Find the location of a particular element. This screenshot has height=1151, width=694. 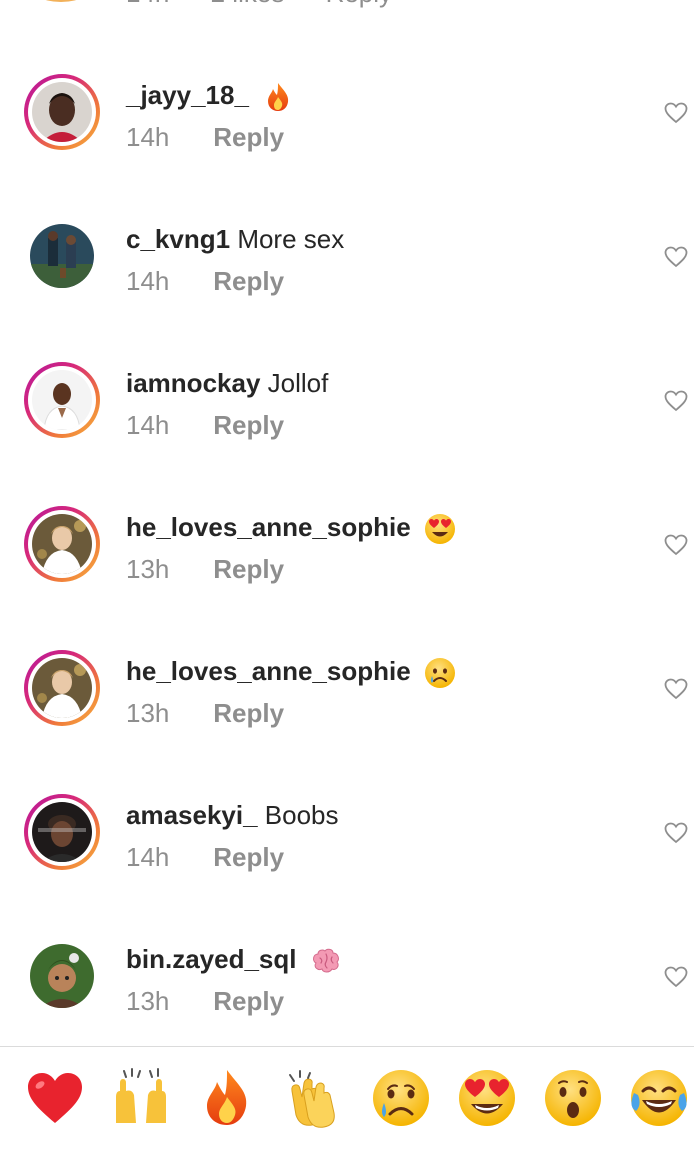

comment-username: amasekyi_ is located at coordinates (192, 815).